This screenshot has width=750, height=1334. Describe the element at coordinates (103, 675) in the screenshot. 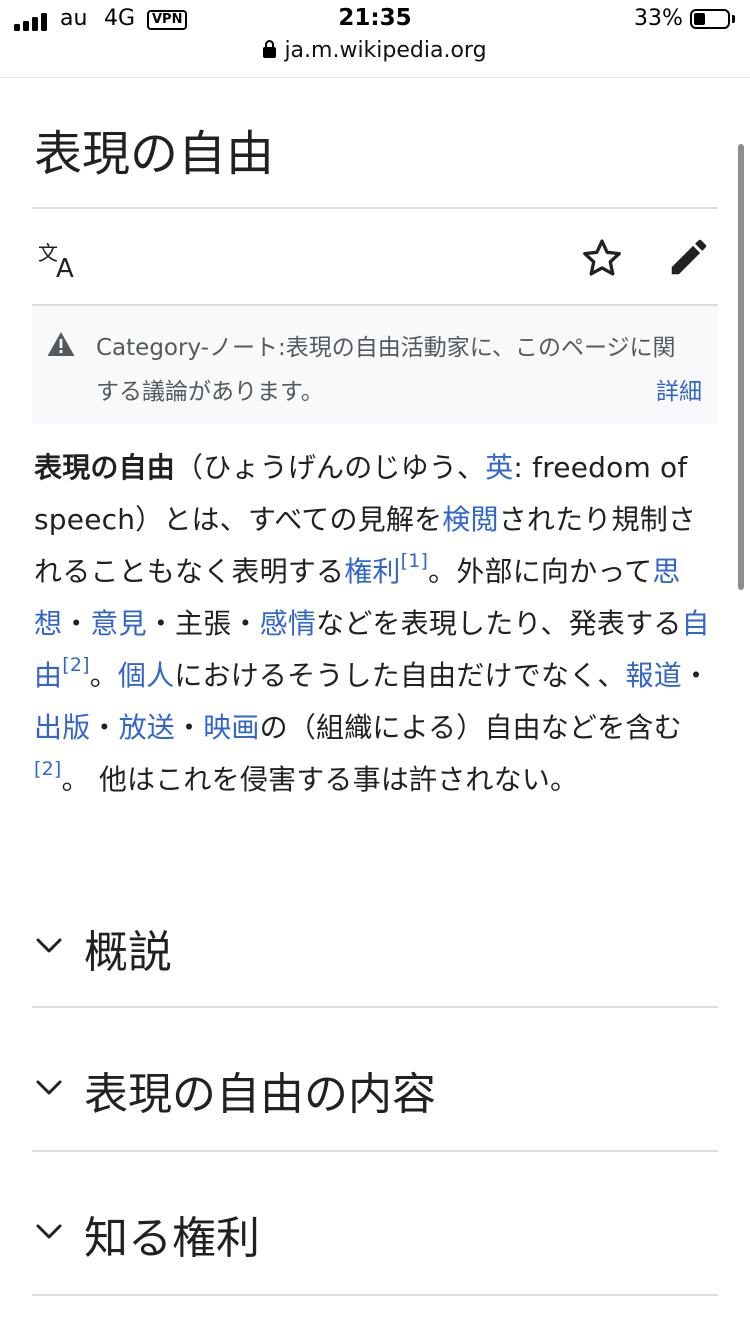

I see `lead-text: 。` at that location.